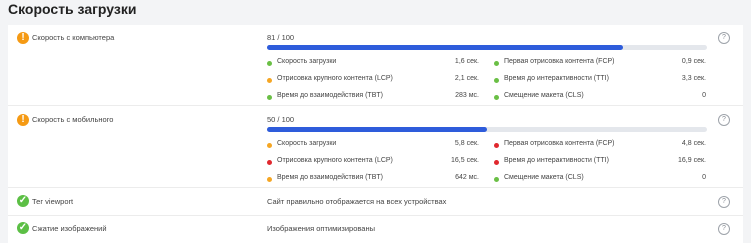 Image resolution: width=751 pixels, height=243 pixels. I want to click on mobile-score-bar, so click(487, 129).